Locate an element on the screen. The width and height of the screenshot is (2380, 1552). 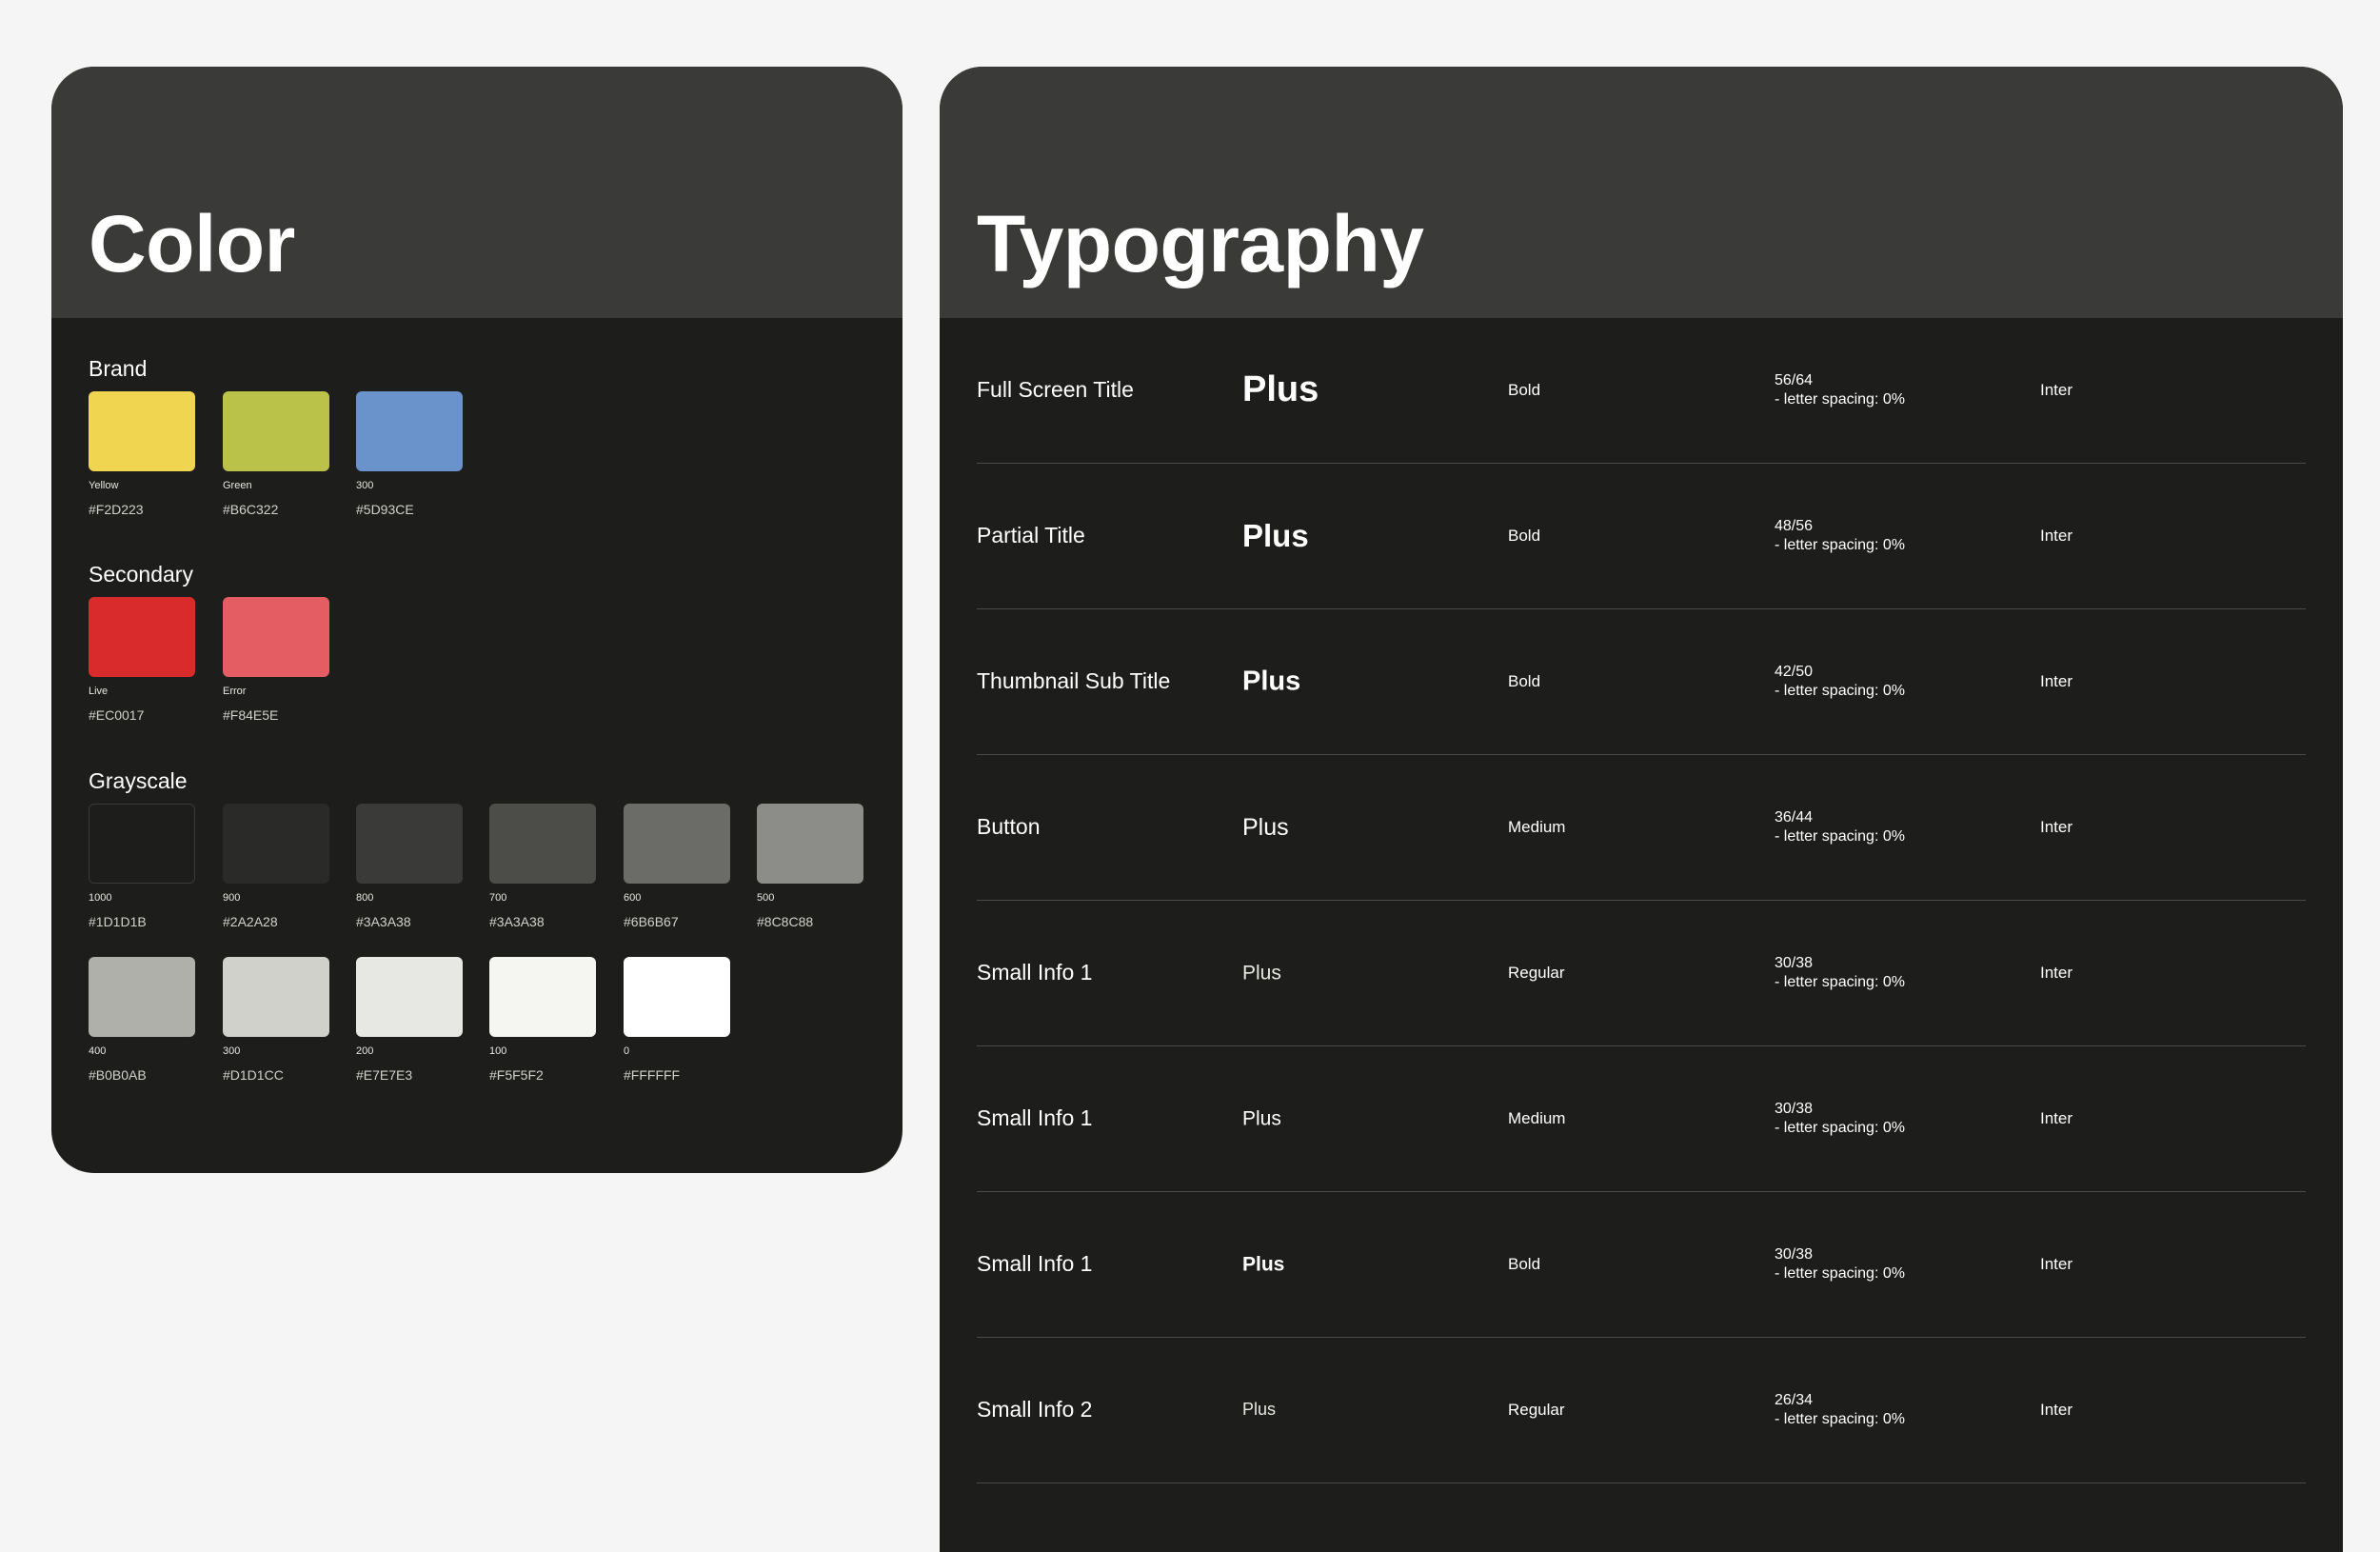
type-size: 30/38 is located at coordinates (1794, 1109).